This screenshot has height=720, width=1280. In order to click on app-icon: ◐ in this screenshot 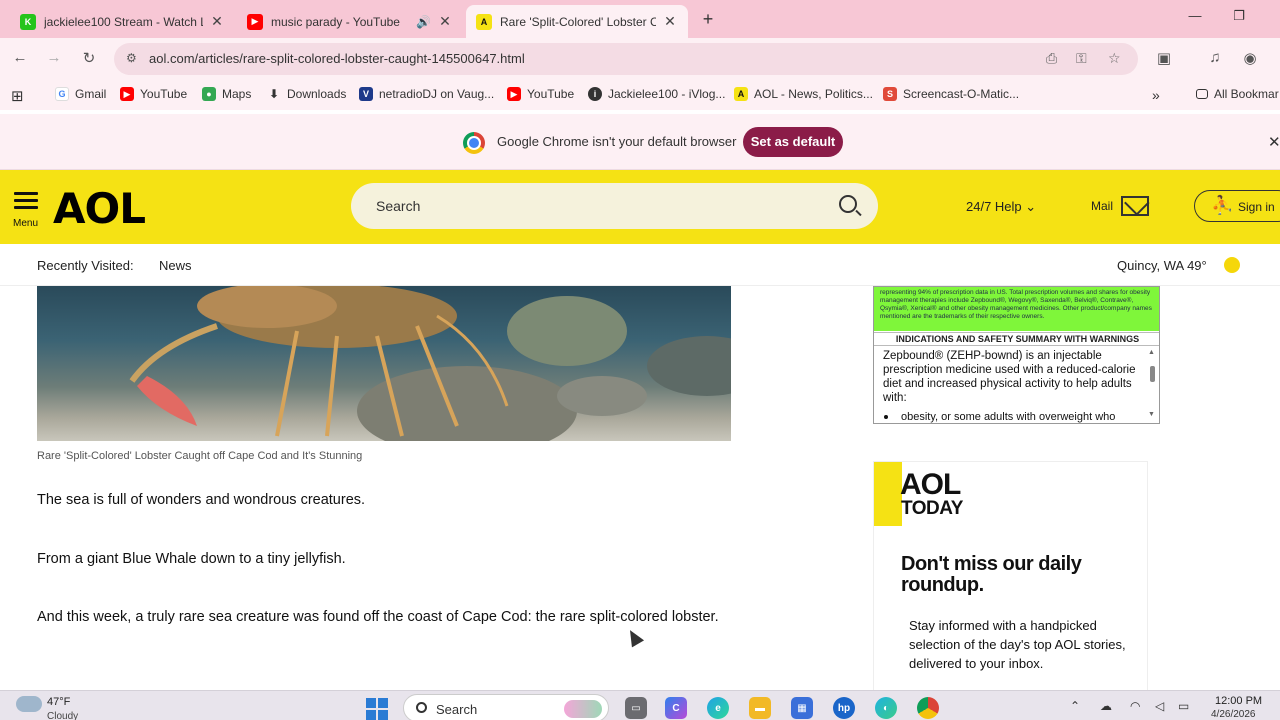, I will do `click(886, 708)`.